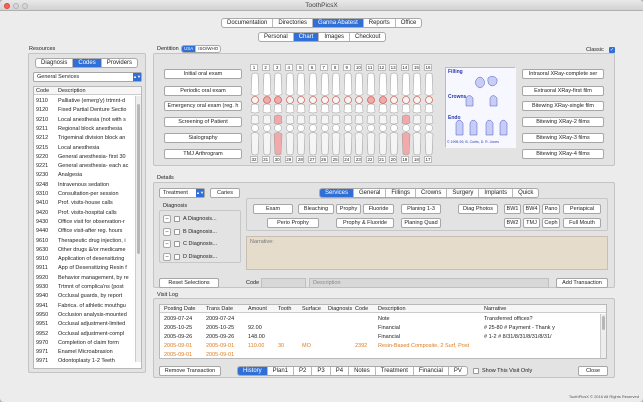 The image size is (643, 402). What do you see at coordinates (253, 371) in the screenshot?
I see `tab-history: History` at bounding box center [253, 371].